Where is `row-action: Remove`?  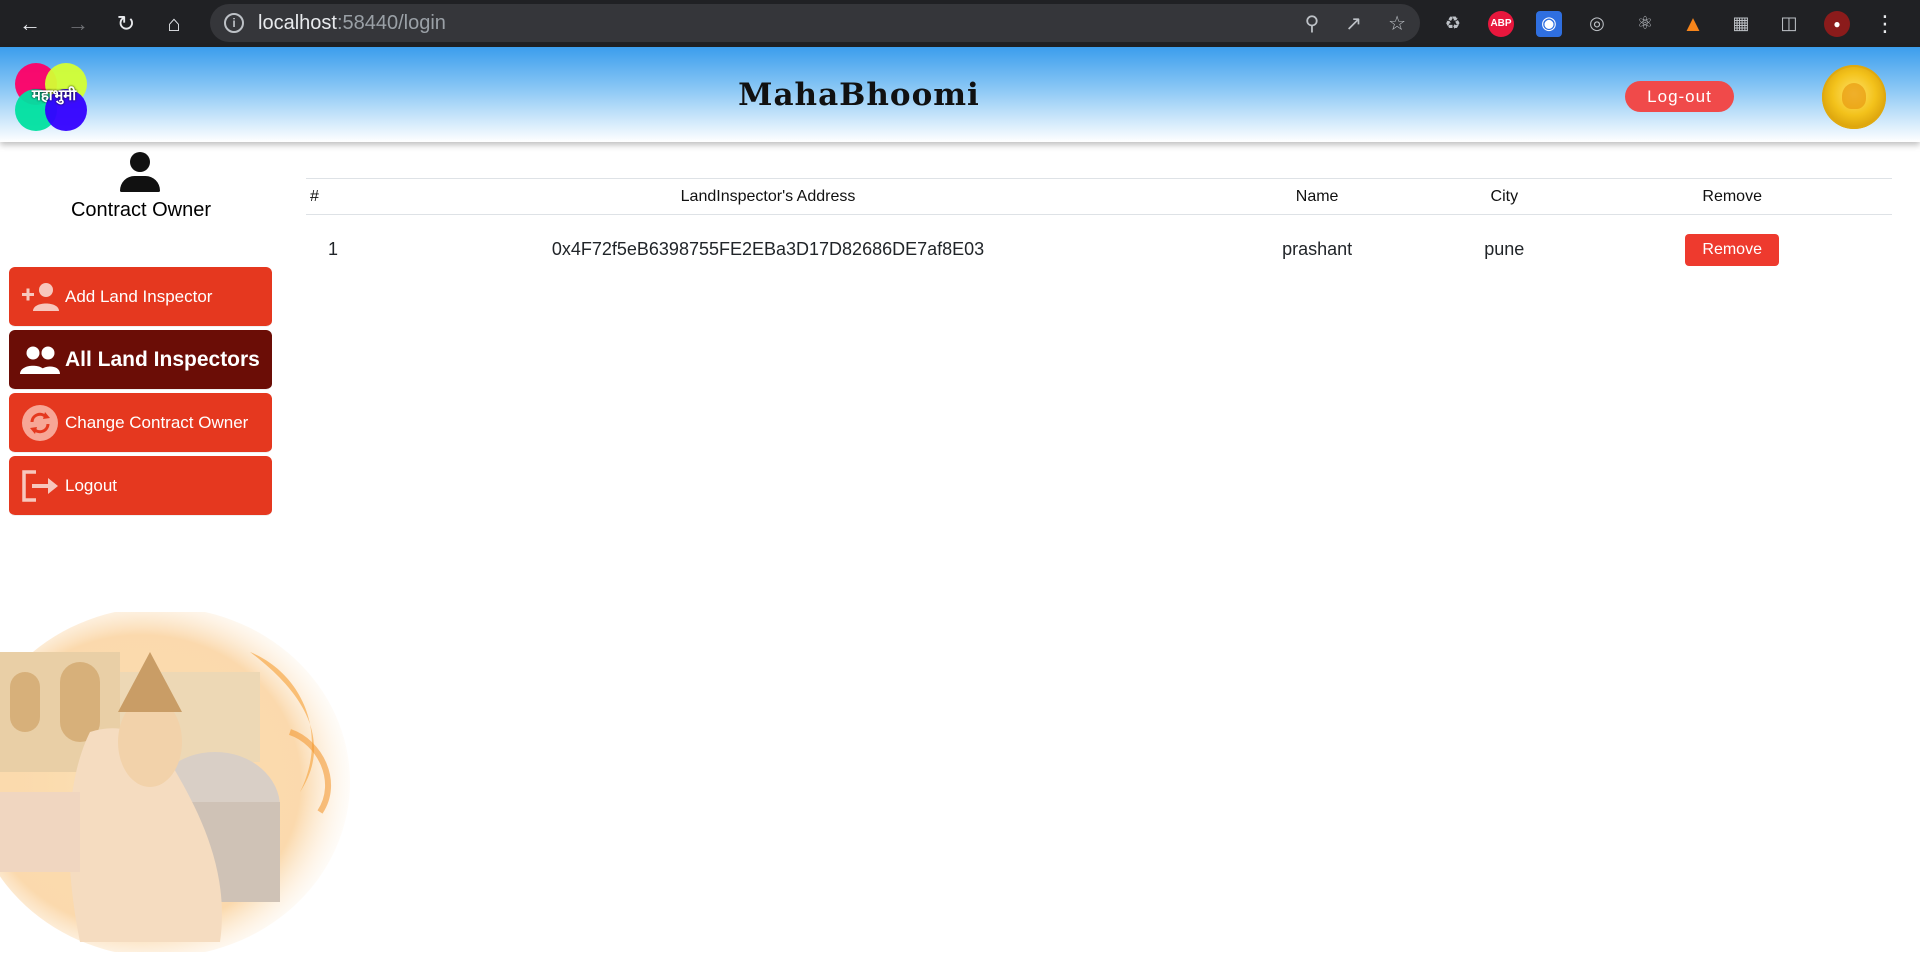 row-action: Remove is located at coordinates (1732, 250).